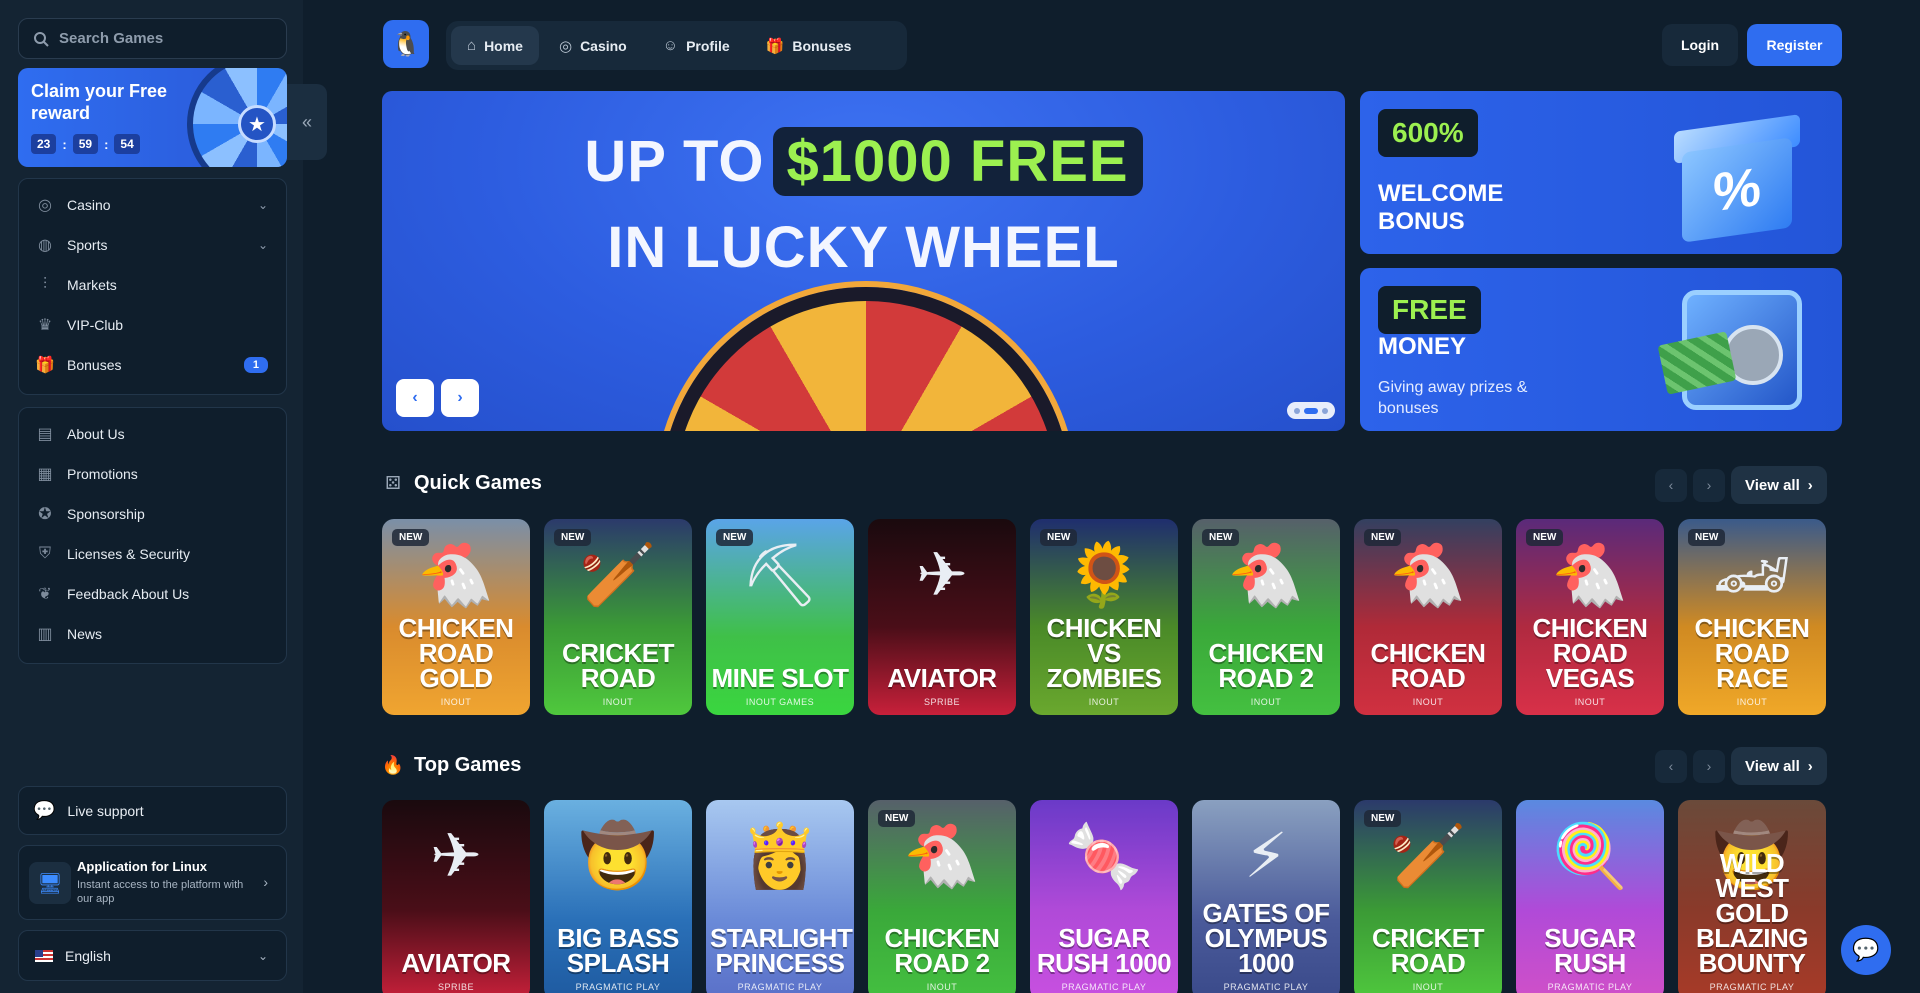  I want to click on game-provider: SPRIBE, so click(941, 702).